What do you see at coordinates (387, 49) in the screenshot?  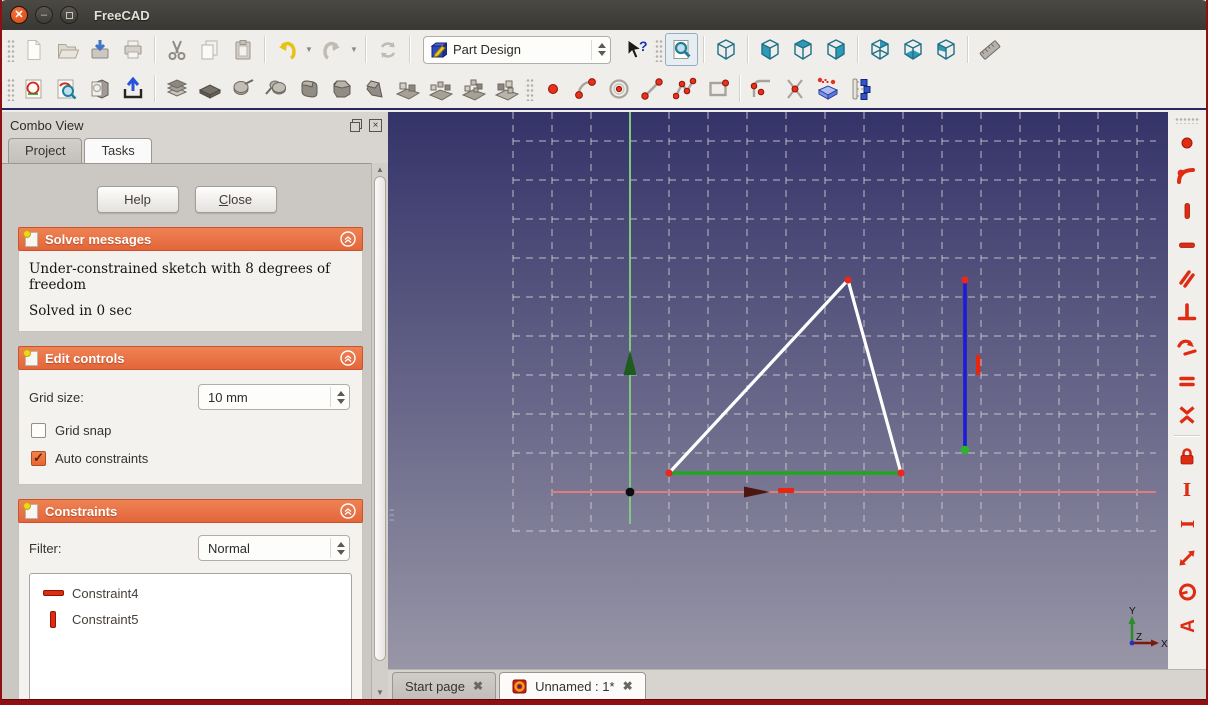 I see `refresh-button` at bounding box center [387, 49].